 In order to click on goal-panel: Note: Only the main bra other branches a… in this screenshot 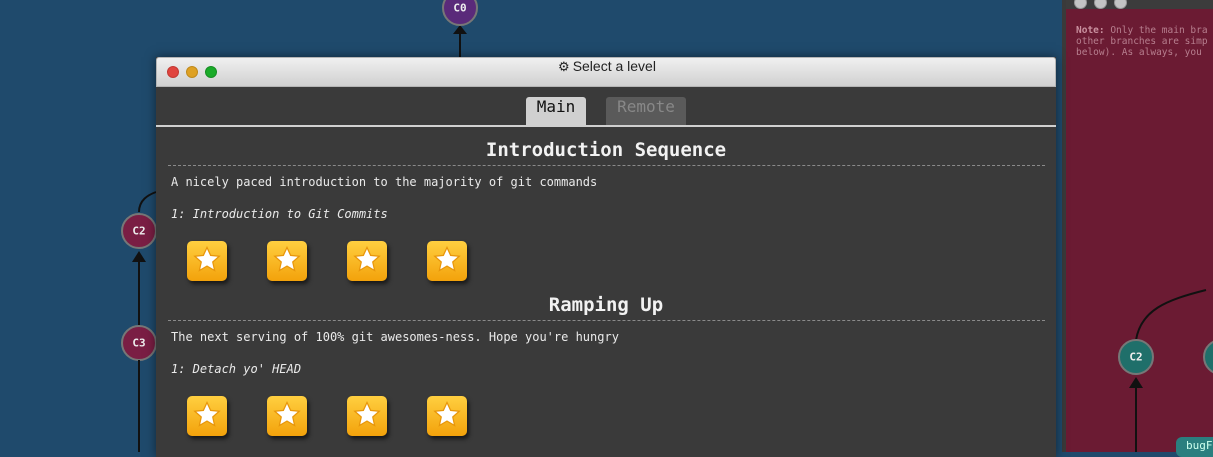, I will do `click(1137, 228)`.